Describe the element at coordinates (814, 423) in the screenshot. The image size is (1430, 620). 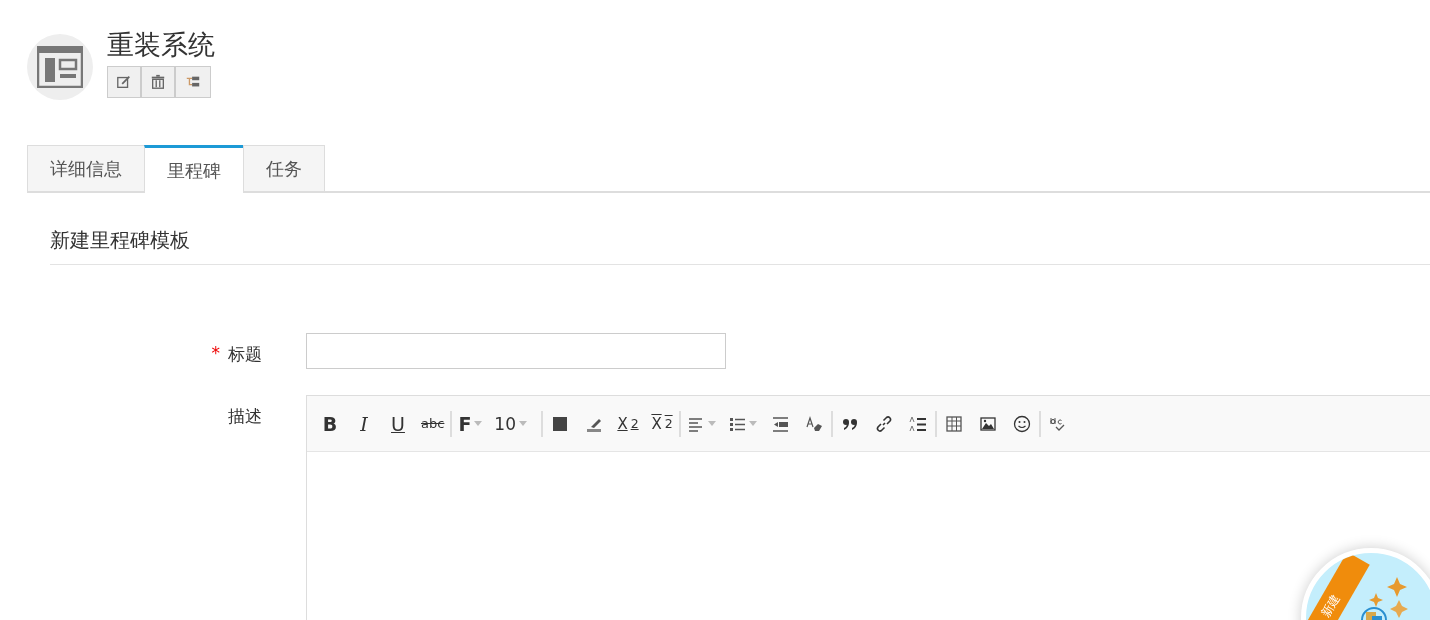
I see `clear-format-icon` at that location.